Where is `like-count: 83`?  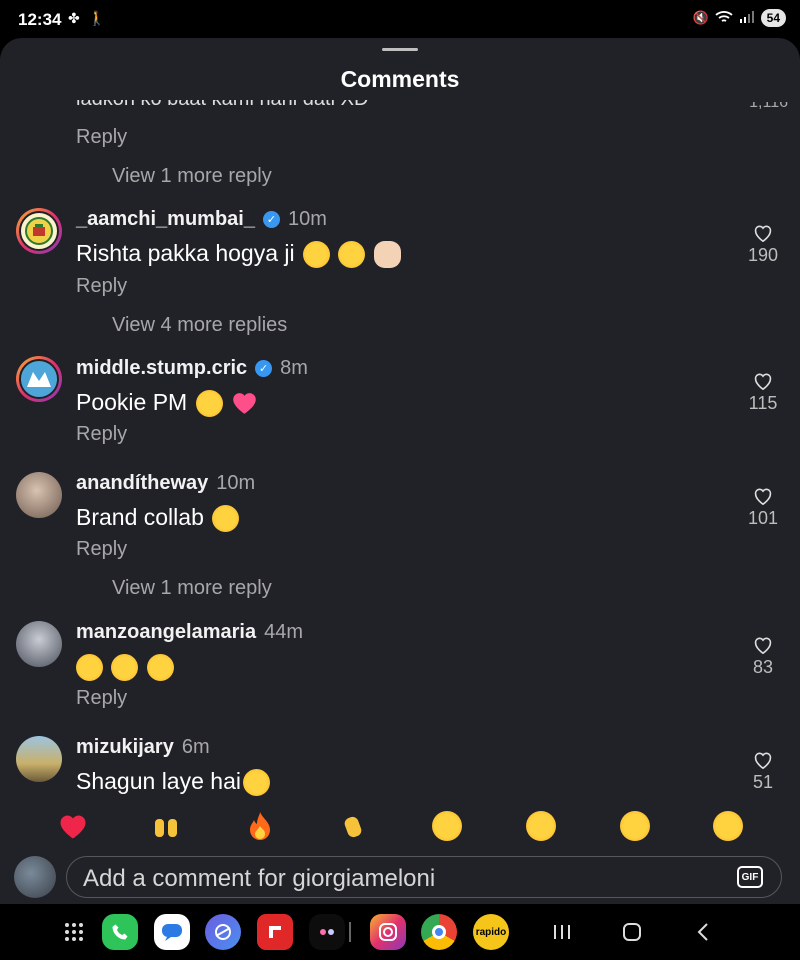
like-count: 83 is located at coordinates (763, 667).